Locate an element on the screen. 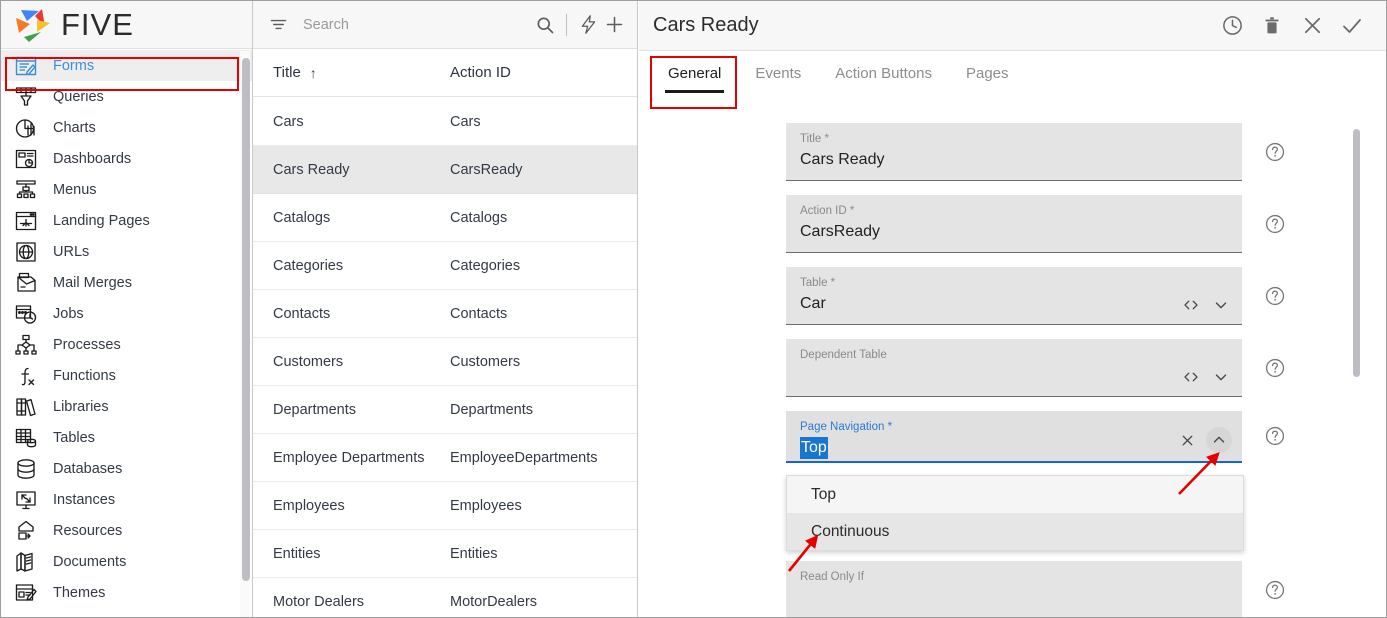  field-dependent-table: Dependent Table is located at coordinates (1014, 368).